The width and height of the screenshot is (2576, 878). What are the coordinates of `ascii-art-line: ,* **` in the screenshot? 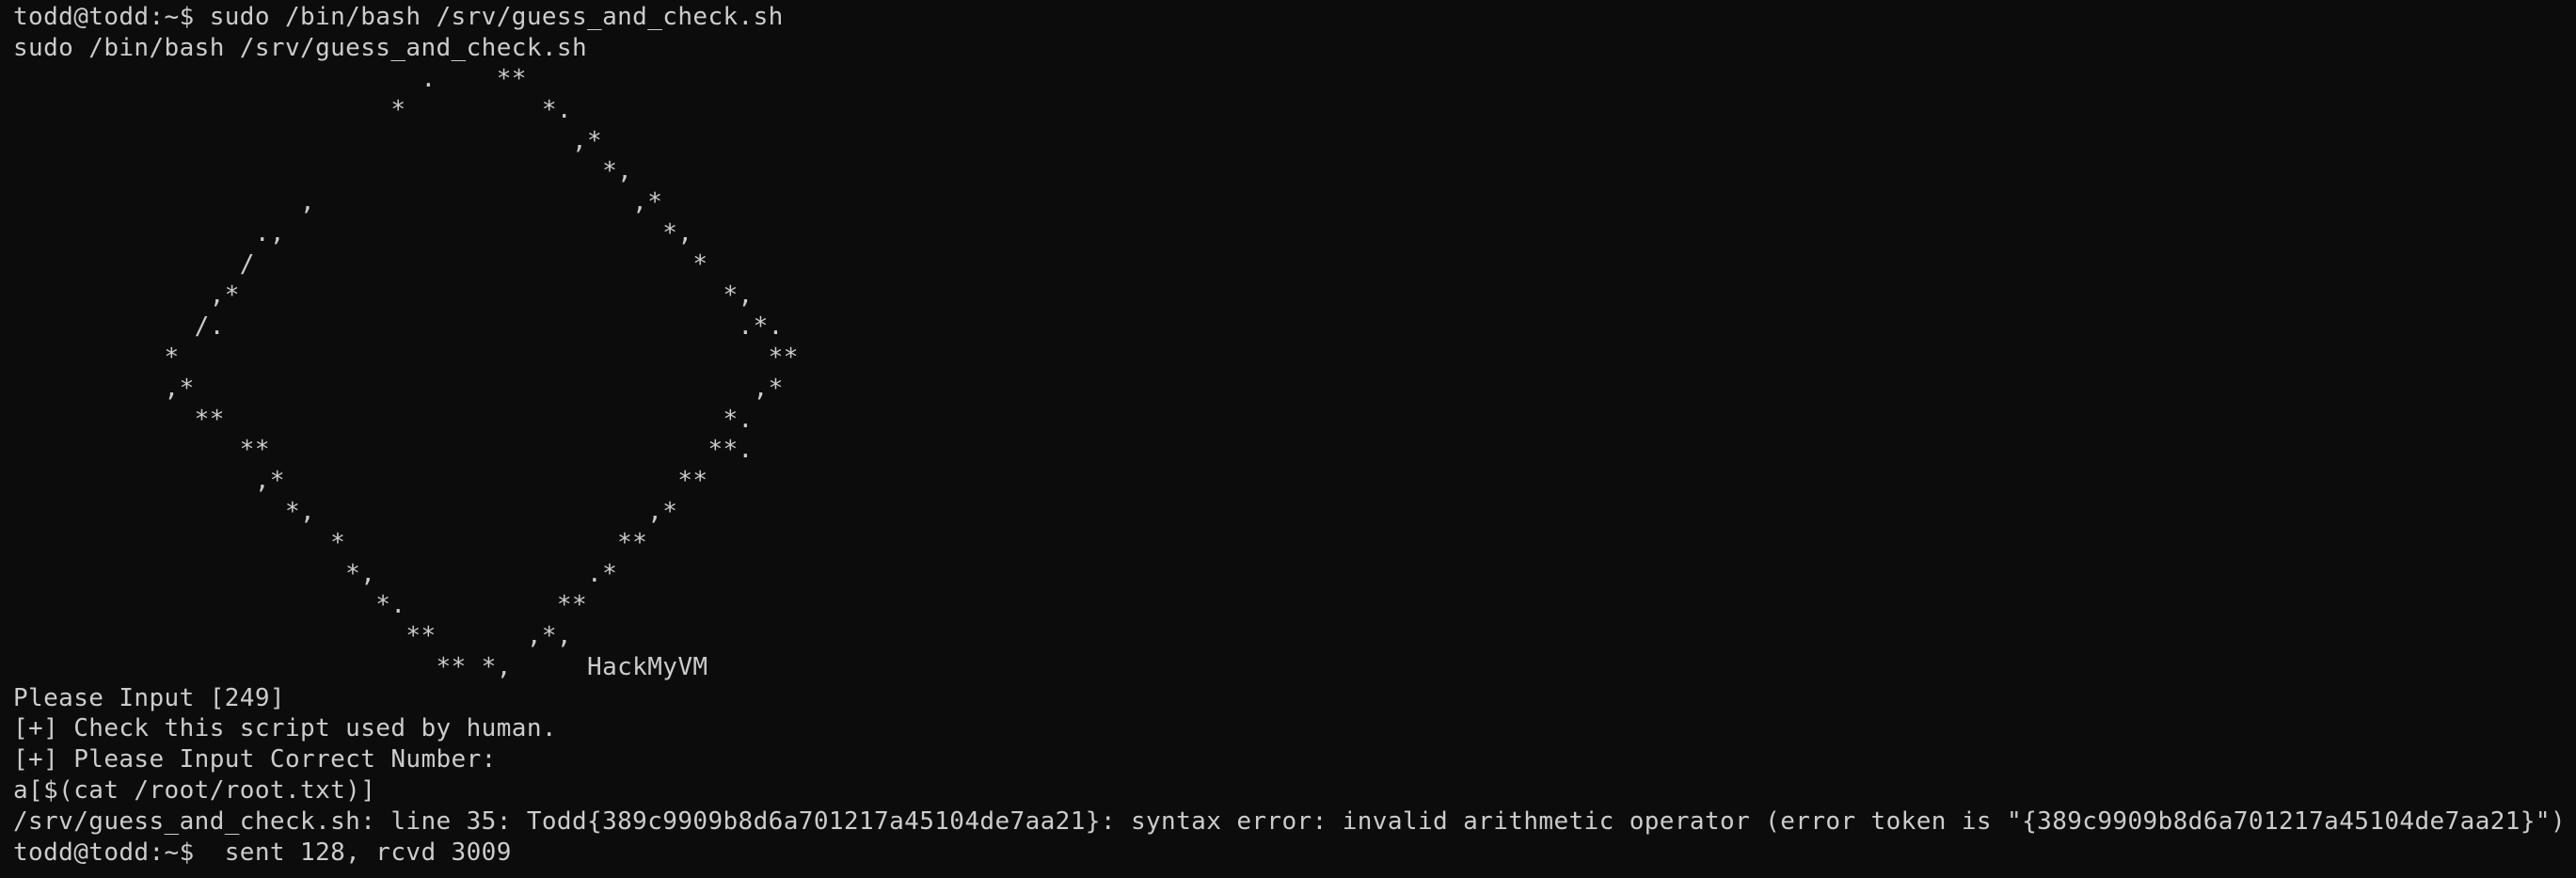 It's located at (360, 481).